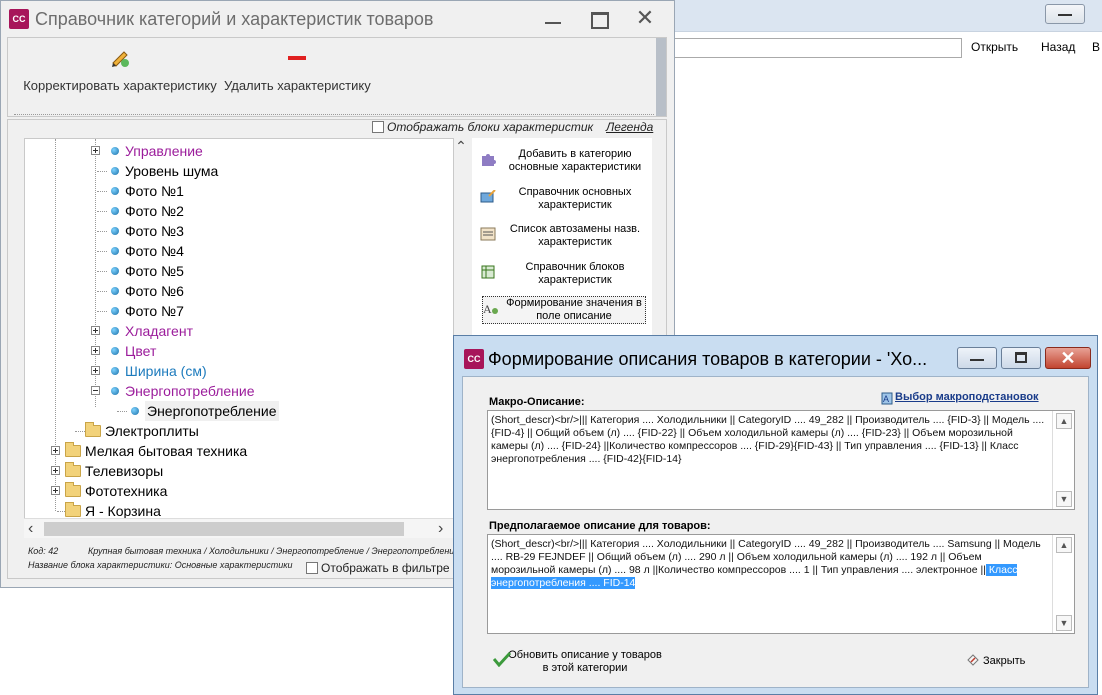  Describe the element at coordinates (565, 236) in the screenshot. I see `autoreplace-list-action: Список автозамены назв. характеристик` at that location.